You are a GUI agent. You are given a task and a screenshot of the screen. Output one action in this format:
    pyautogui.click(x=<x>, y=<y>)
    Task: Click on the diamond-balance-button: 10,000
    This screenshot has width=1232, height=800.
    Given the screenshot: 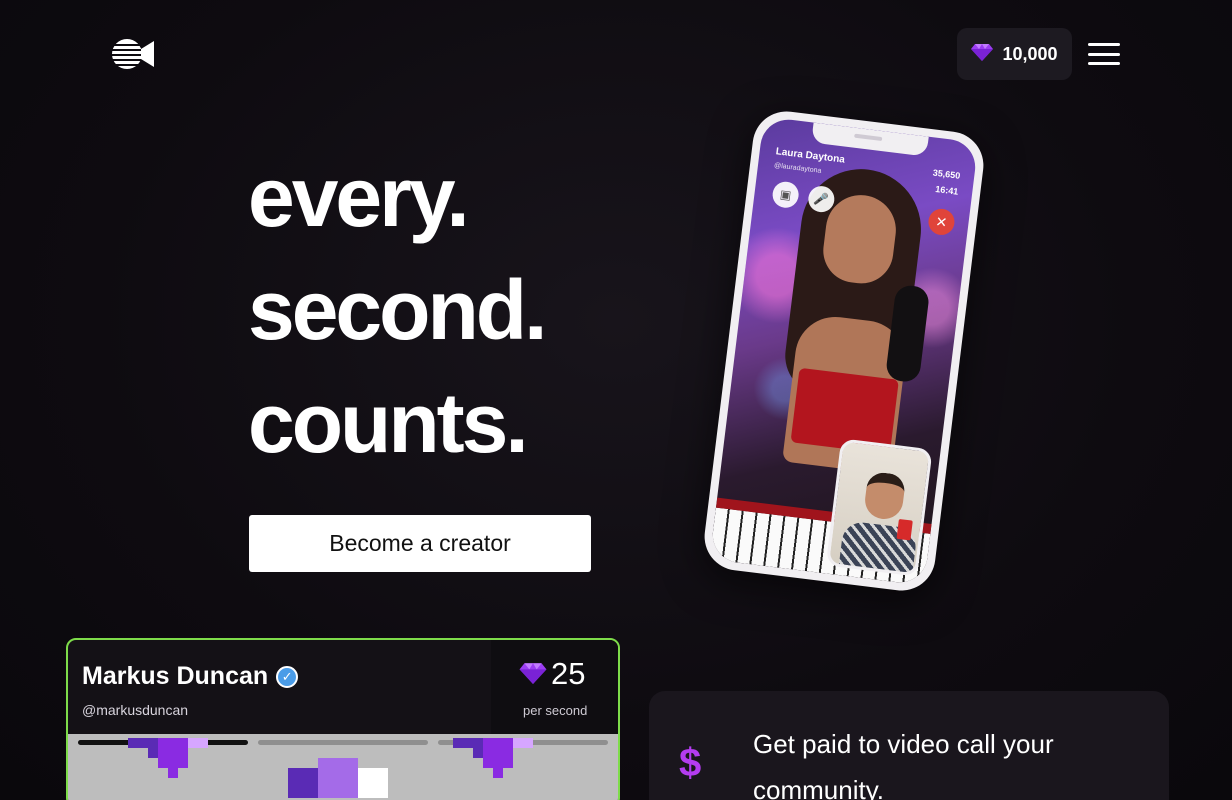 What is the action you would take?
    pyautogui.click(x=1014, y=54)
    